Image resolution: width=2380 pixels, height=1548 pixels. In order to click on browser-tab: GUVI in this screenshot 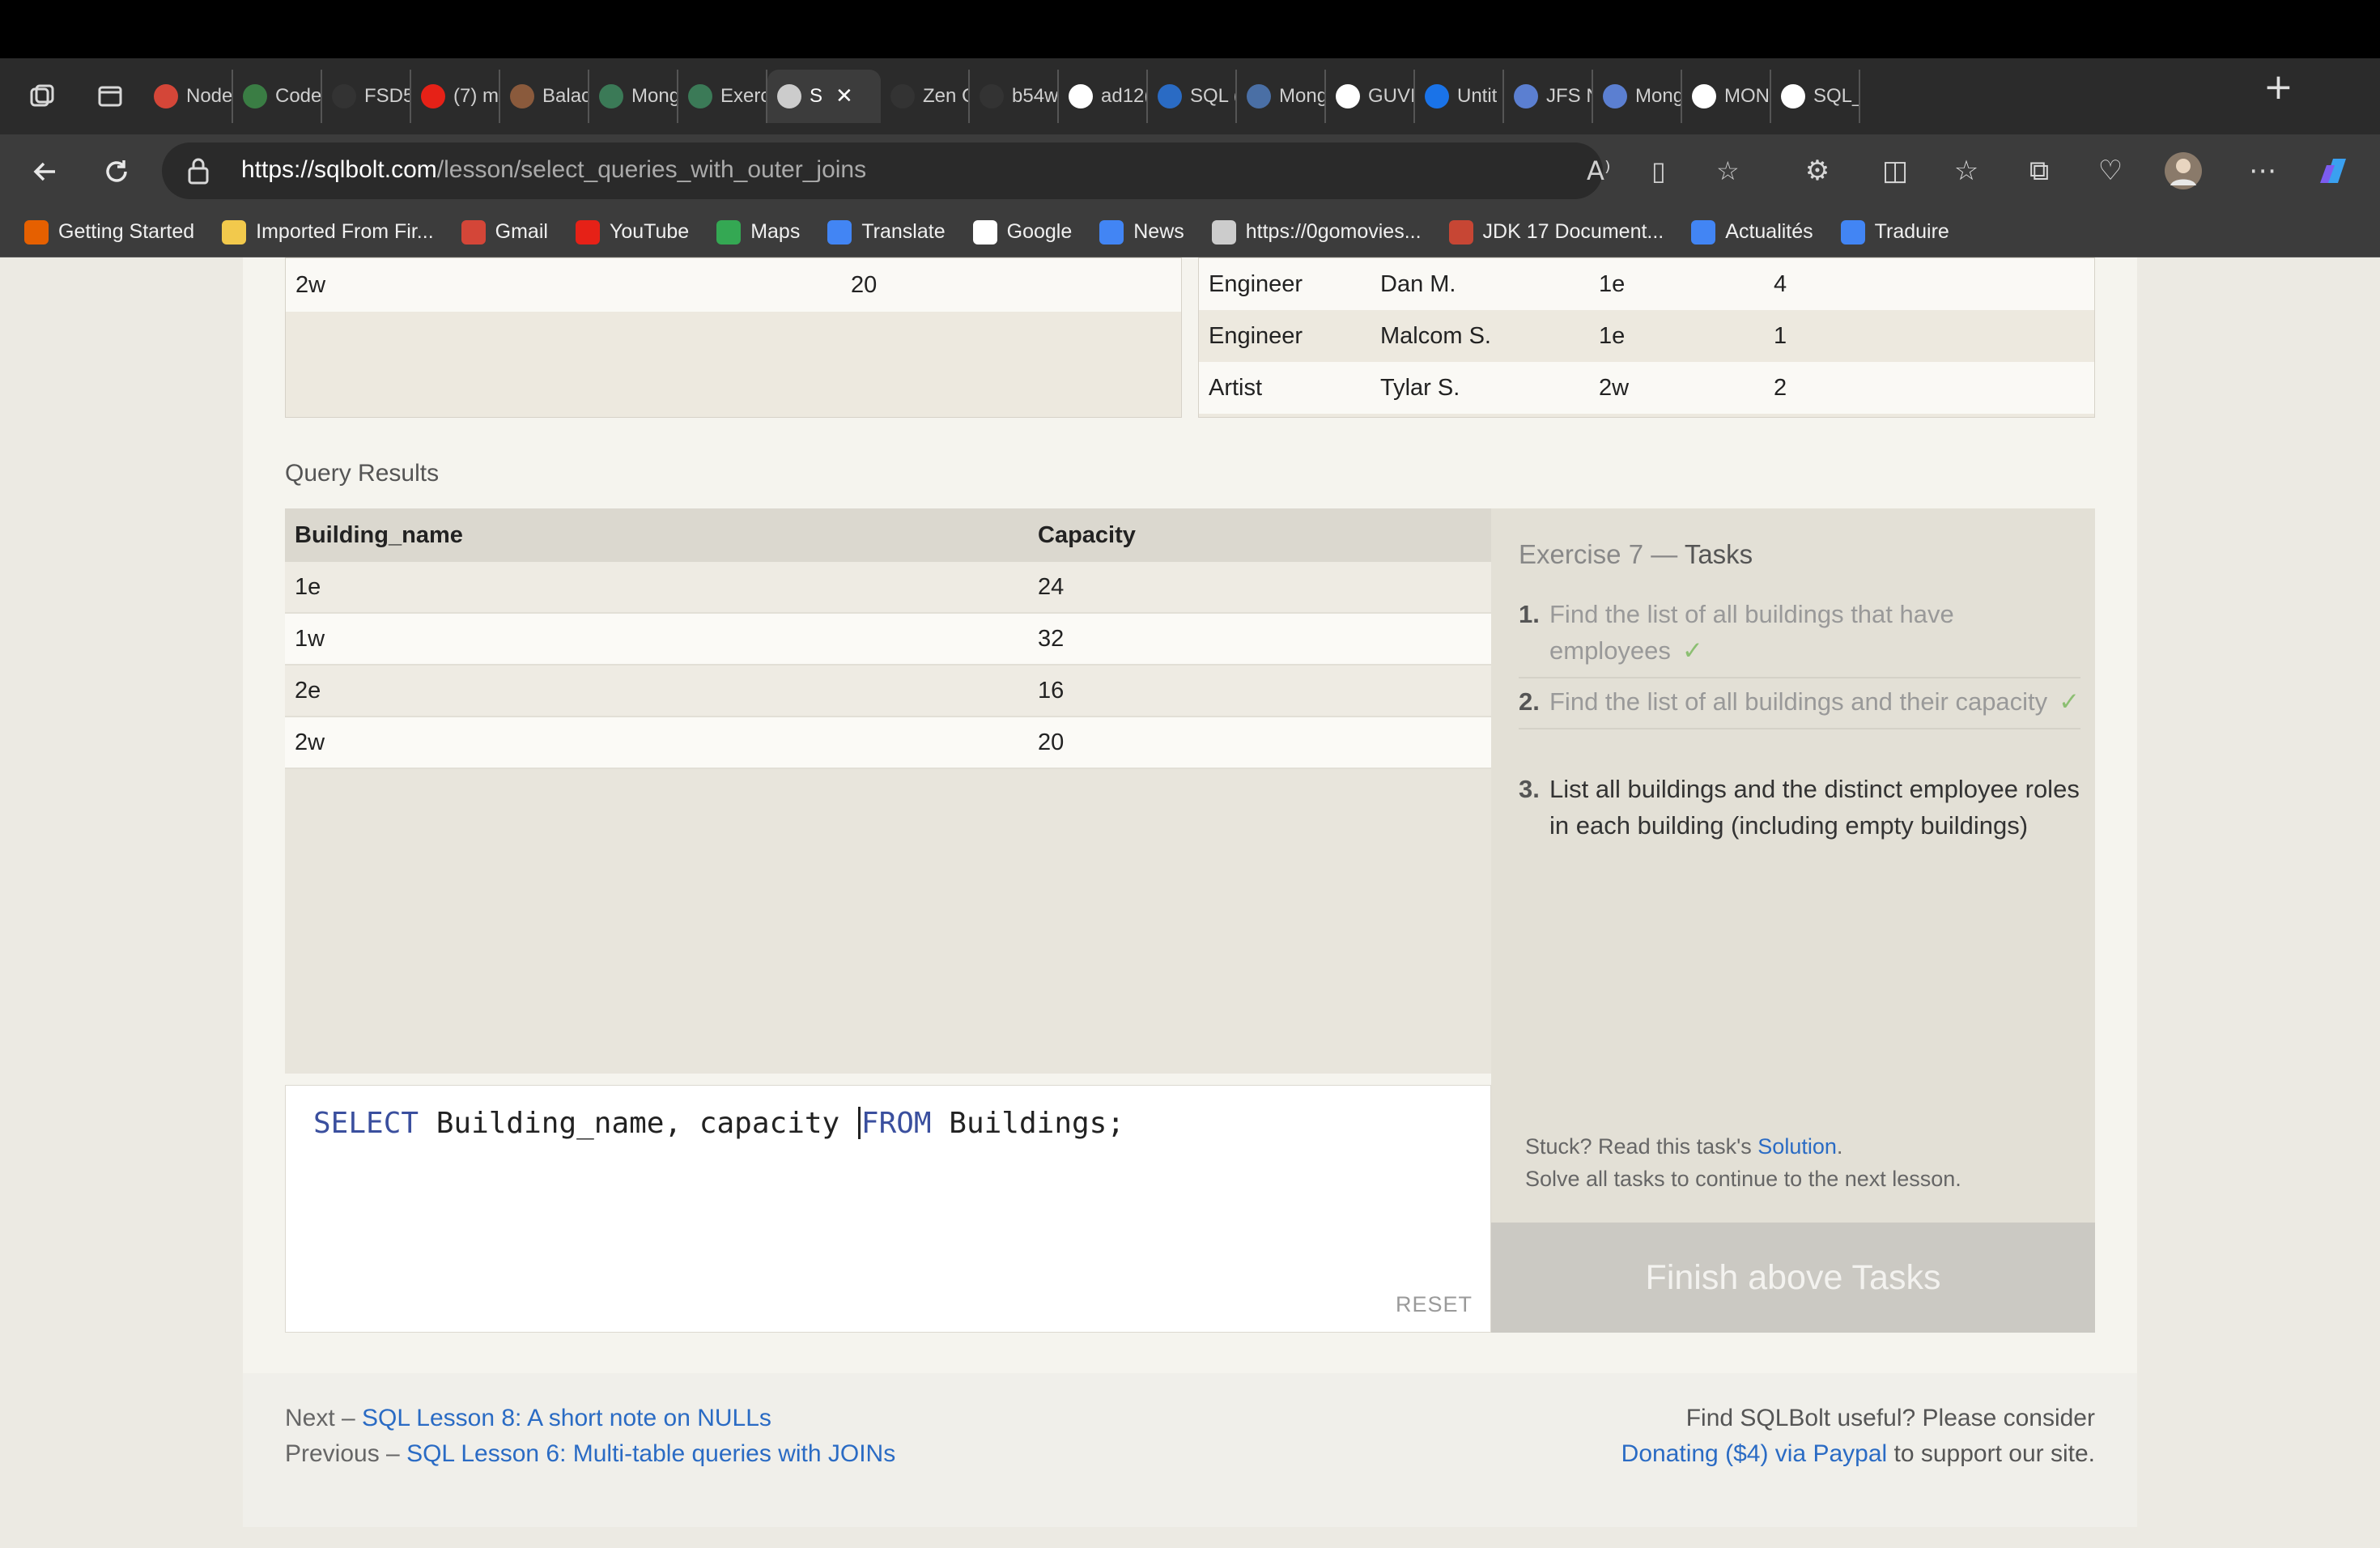, I will do `click(1370, 96)`.